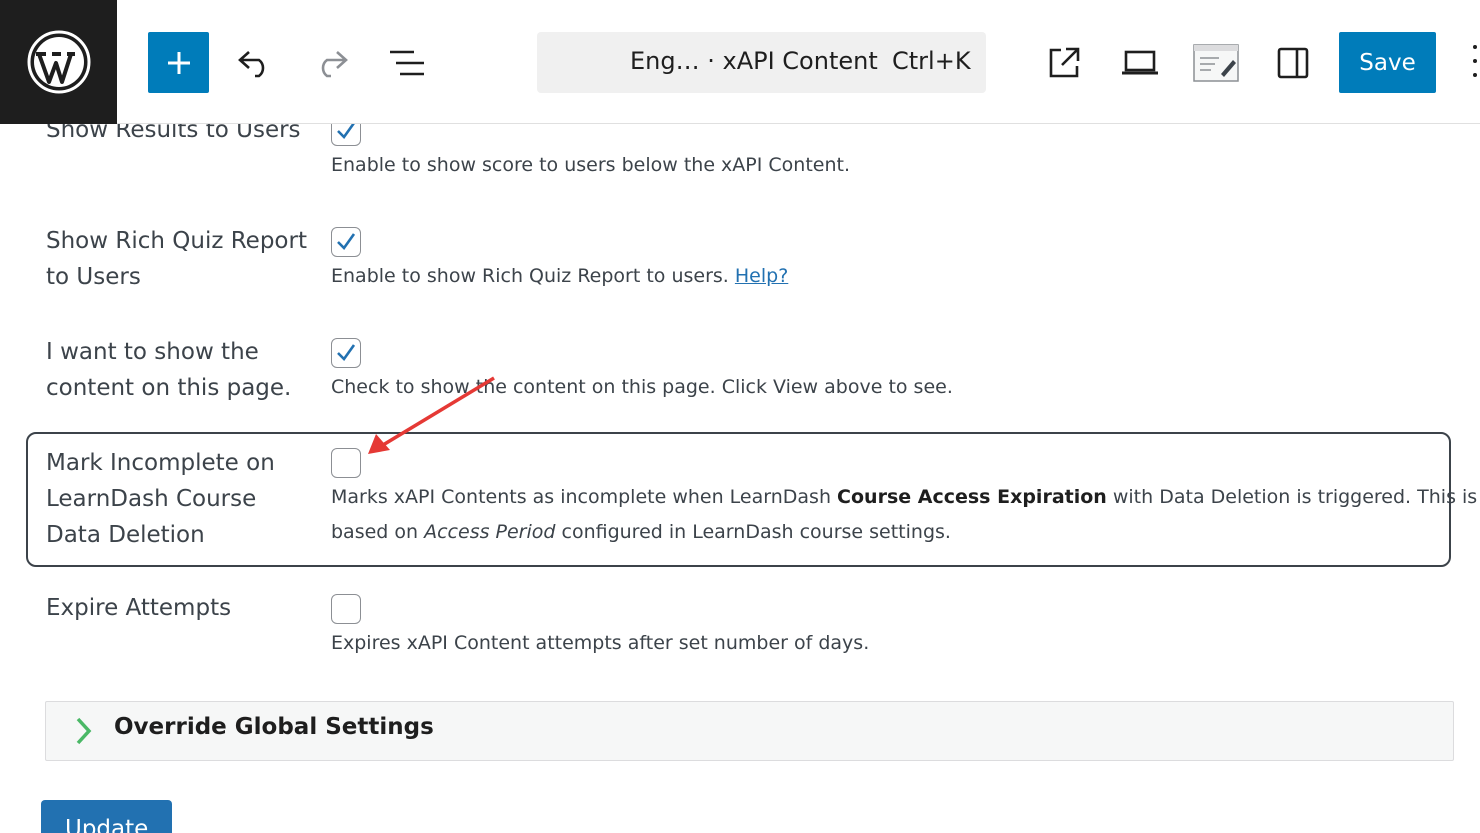 The width and height of the screenshot is (1480, 833). I want to click on setting-label-expire-attempts: Expire Attempts, so click(139, 608).